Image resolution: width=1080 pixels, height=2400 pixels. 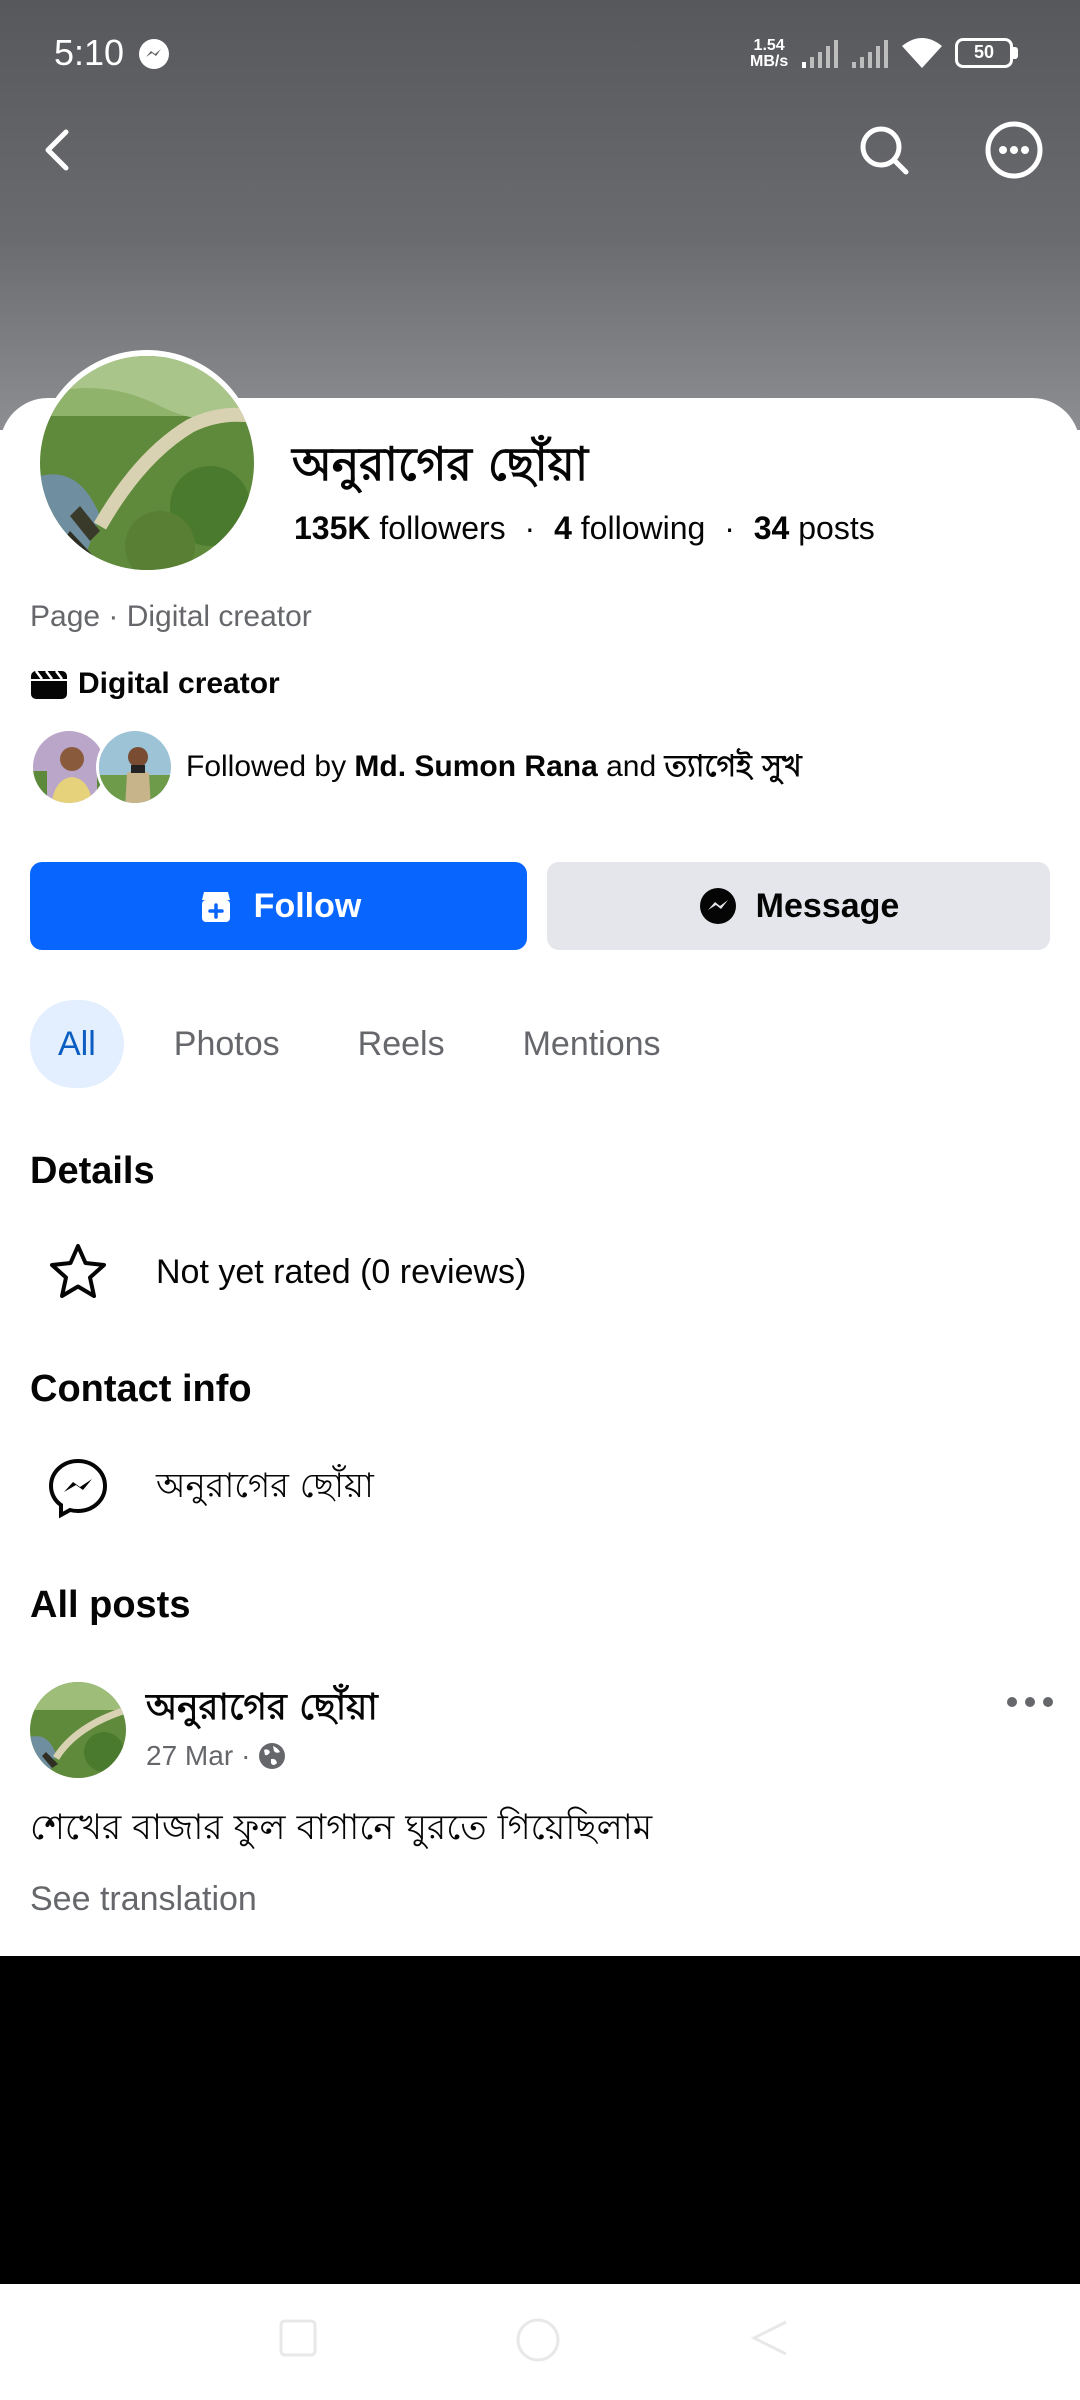 I want to click on profile-tabs: All Photos Reels Mentions, so click(x=370, y=1044).